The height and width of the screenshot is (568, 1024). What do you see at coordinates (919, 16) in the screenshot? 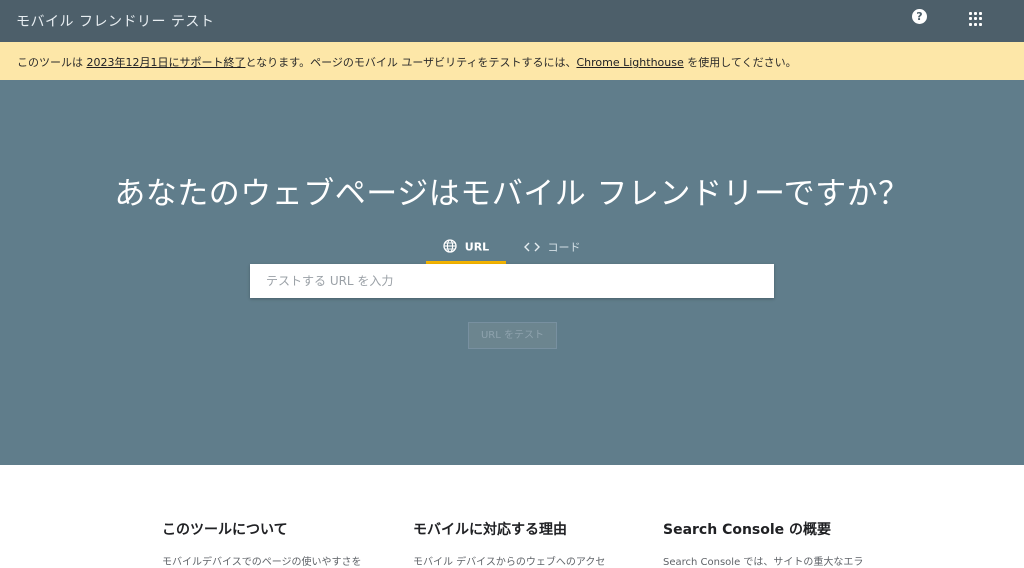
I see `help-icon: ?` at bounding box center [919, 16].